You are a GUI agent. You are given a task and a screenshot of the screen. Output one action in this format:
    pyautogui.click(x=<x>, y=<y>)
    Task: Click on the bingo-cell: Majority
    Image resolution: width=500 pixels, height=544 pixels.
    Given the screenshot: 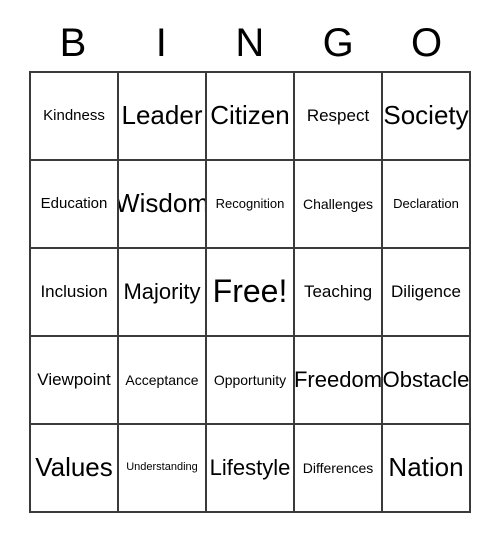 What is the action you would take?
    pyautogui.click(x=163, y=293)
    